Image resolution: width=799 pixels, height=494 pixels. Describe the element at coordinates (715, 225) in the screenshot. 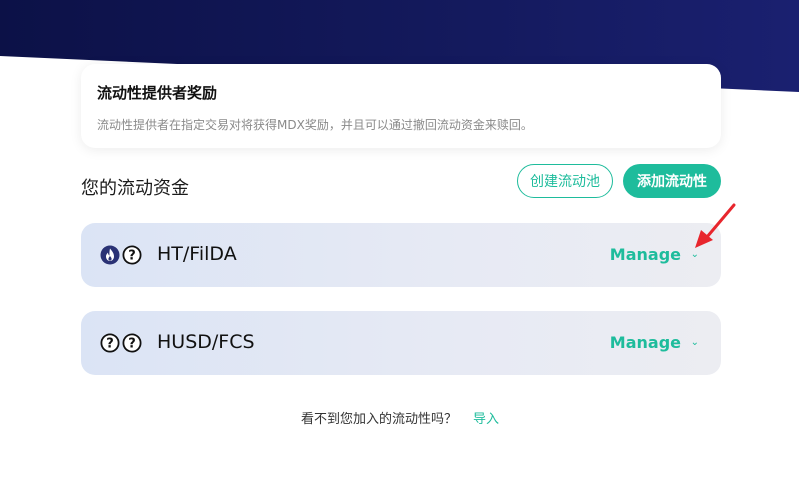

I see `red-arrow-annotation` at that location.